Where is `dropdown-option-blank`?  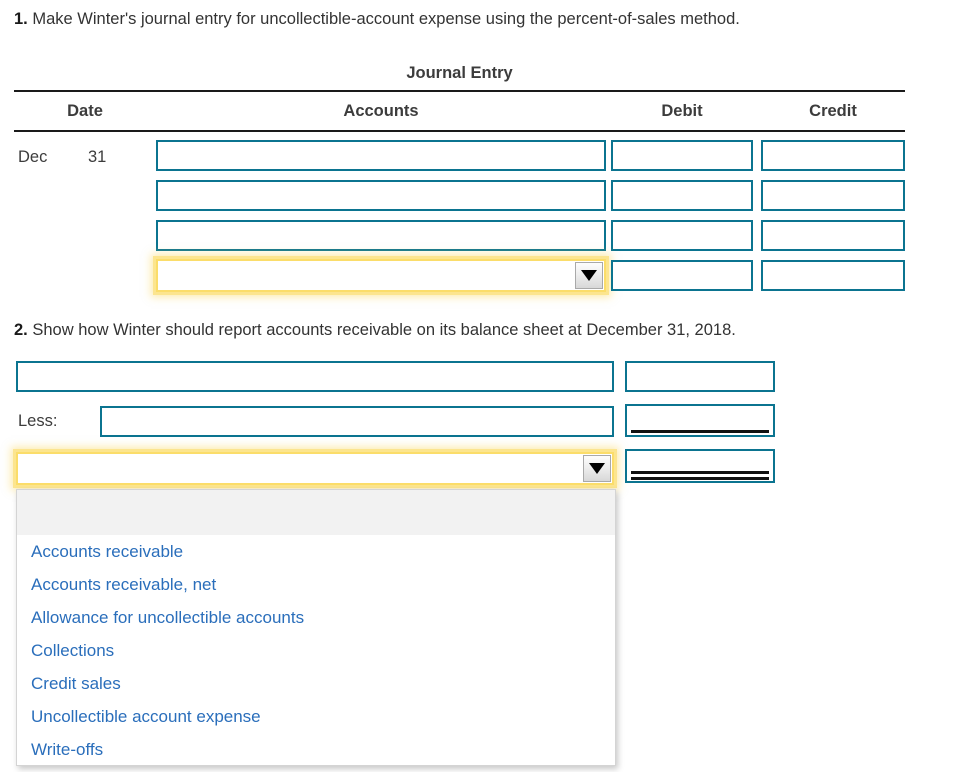 dropdown-option-blank is located at coordinates (316, 512).